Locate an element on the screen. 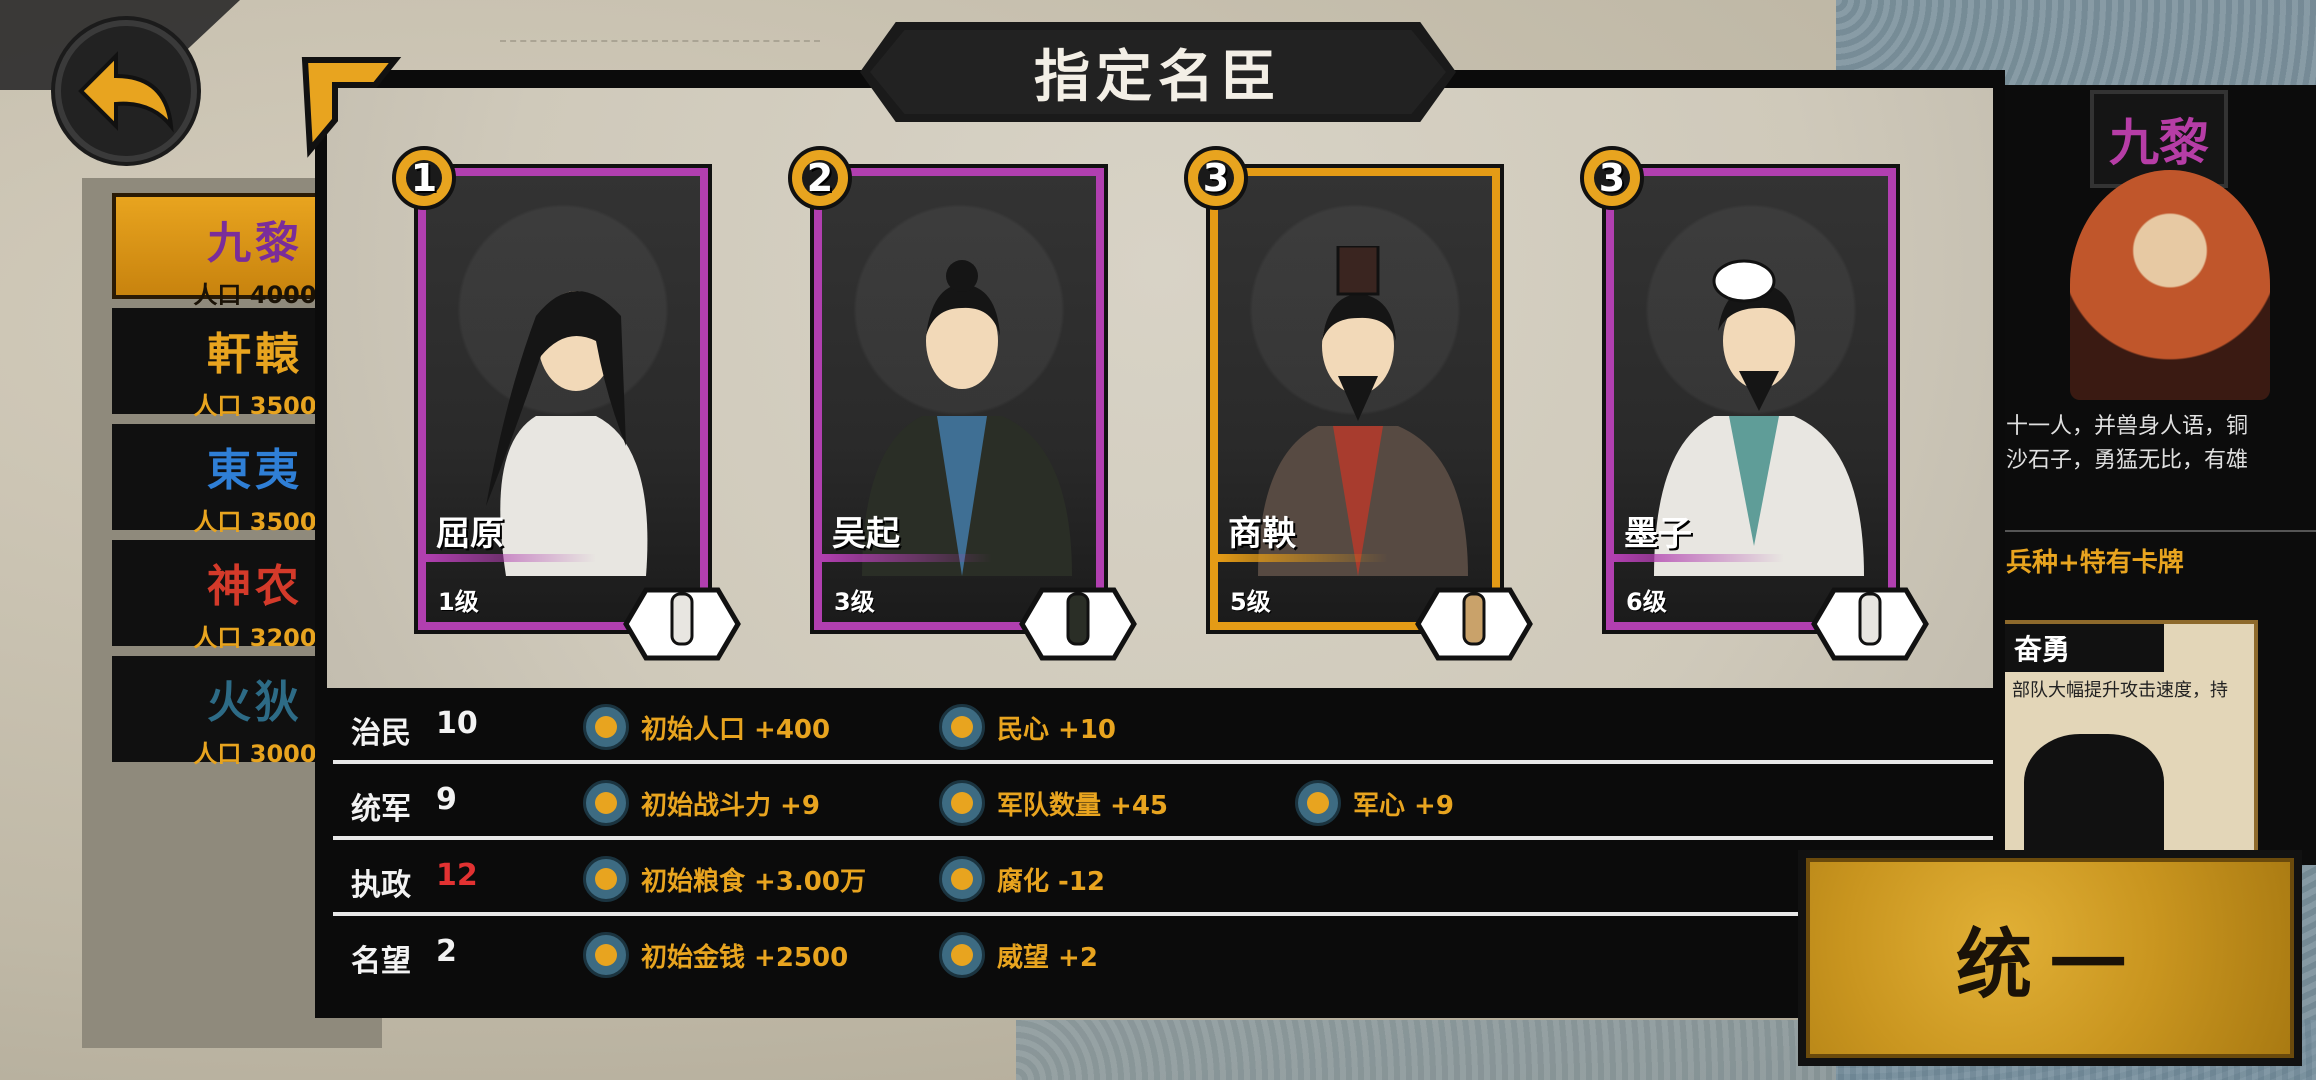  bonus-text: 军队数量 +45 is located at coordinates (1083, 805).